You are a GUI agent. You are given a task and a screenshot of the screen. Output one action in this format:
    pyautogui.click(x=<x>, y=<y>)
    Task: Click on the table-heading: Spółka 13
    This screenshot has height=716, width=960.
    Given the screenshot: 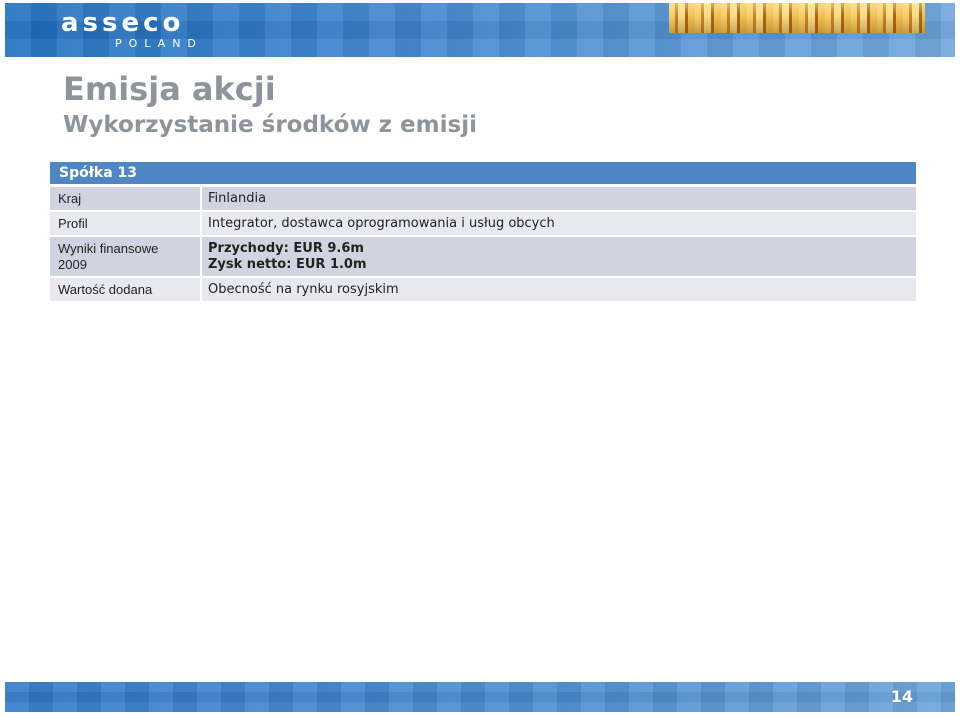 What is the action you would take?
    pyautogui.click(x=483, y=173)
    